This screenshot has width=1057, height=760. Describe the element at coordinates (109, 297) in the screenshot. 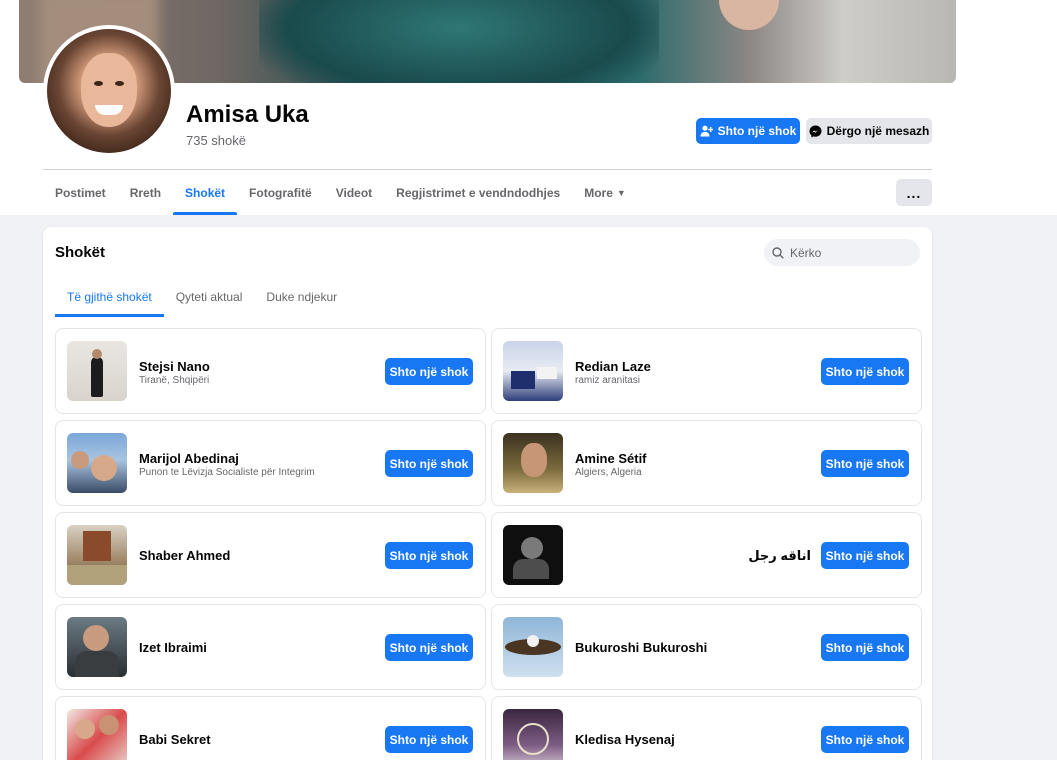

I see `subtab-all-friends: Të gjithë shokët` at that location.